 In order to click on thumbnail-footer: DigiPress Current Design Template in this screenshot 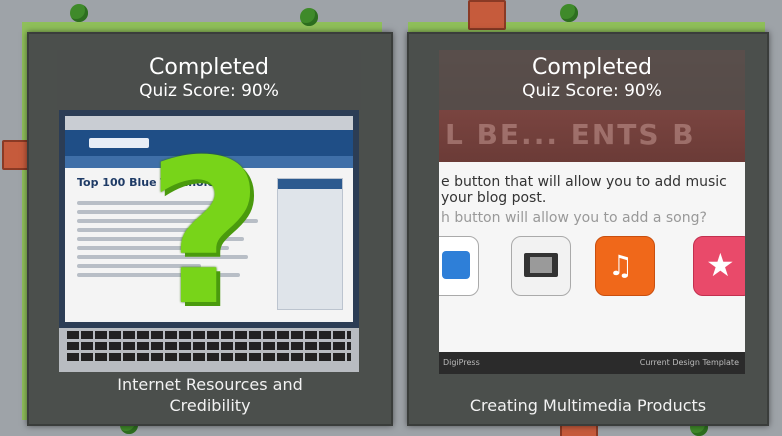, I will do `click(592, 363)`.